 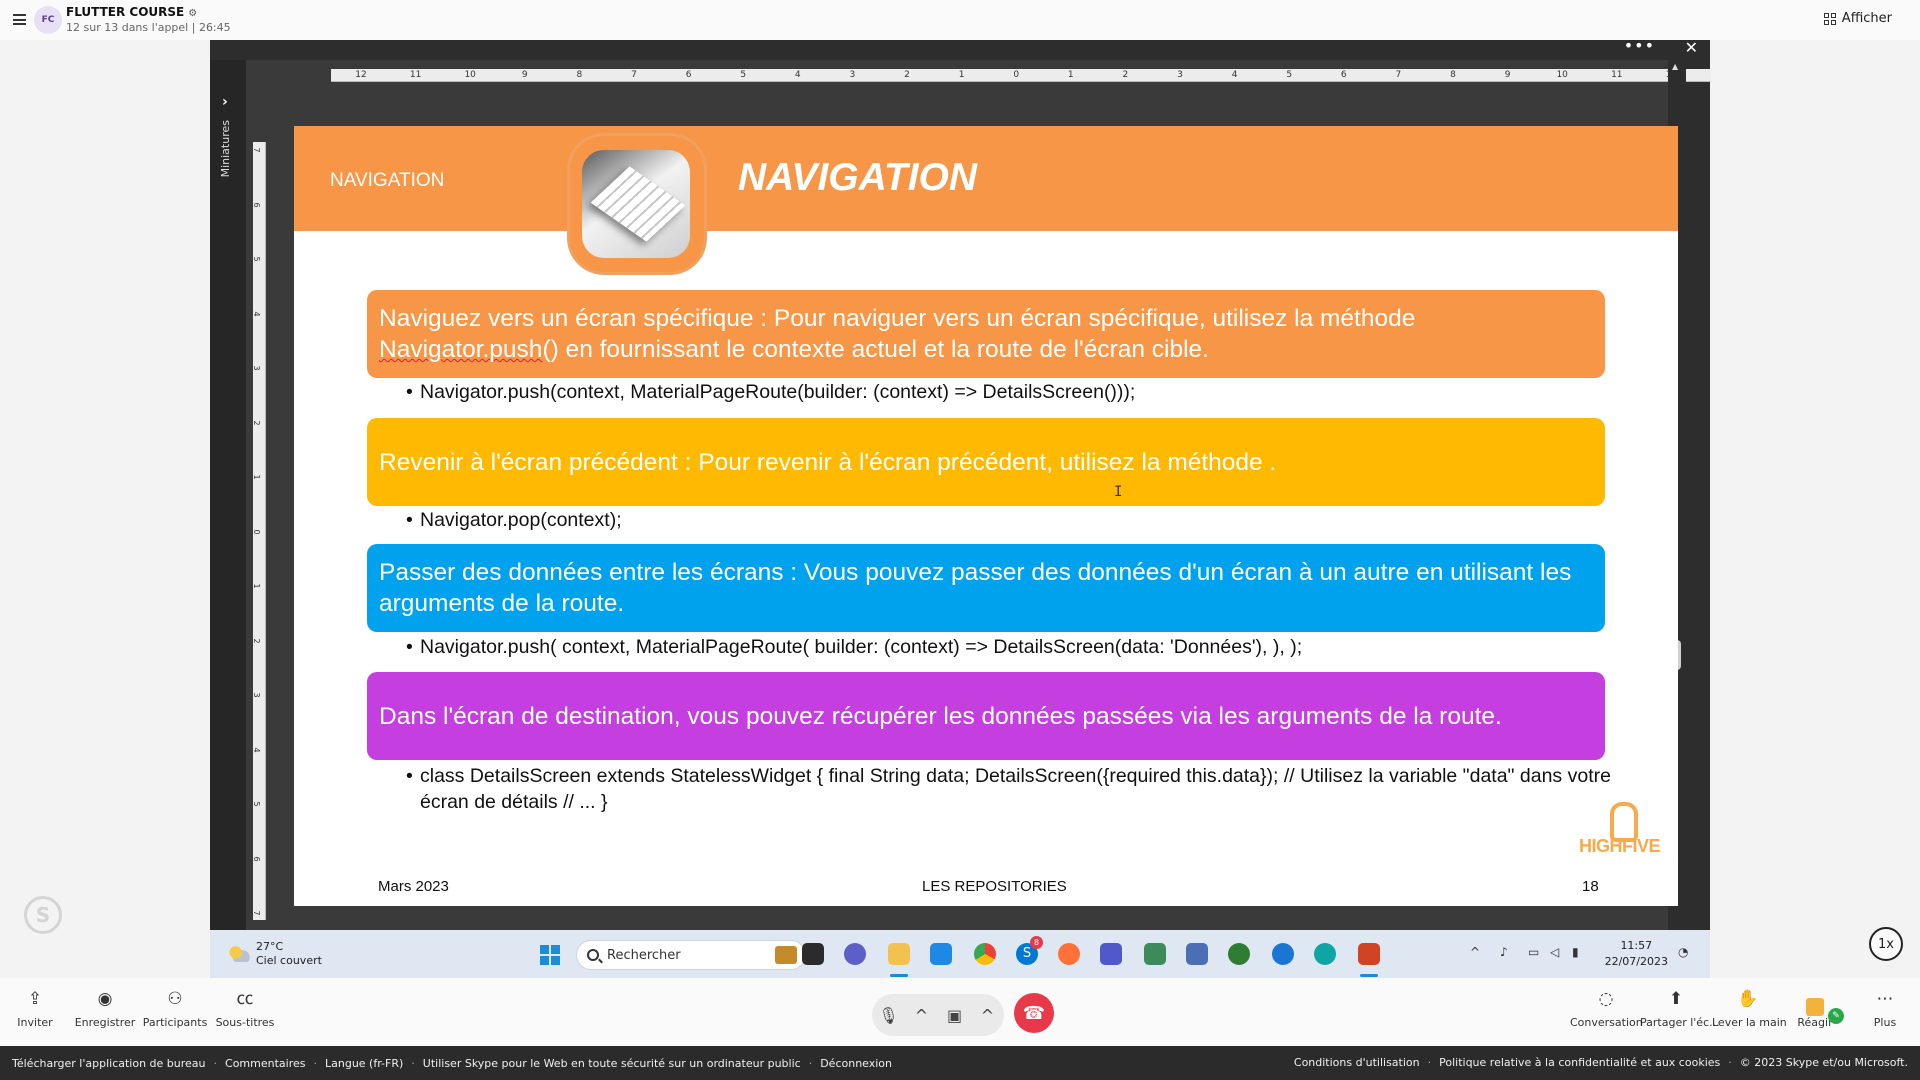 What do you see at coordinates (19, 19) in the screenshot?
I see `menu-icon` at bounding box center [19, 19].